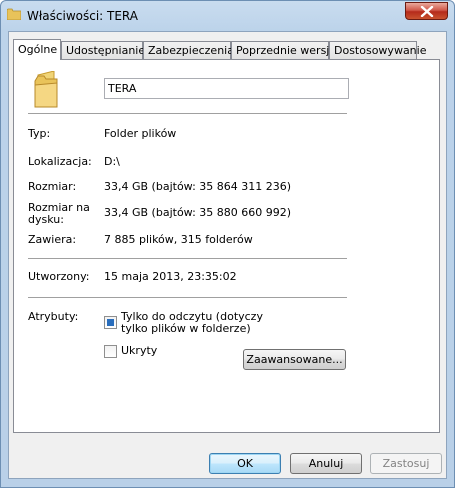 This screenshot has width=455, height=488. Describe the element at coordinates (52, 239) in the screenshot. I see `contains-label: Zawiera:` at that location.